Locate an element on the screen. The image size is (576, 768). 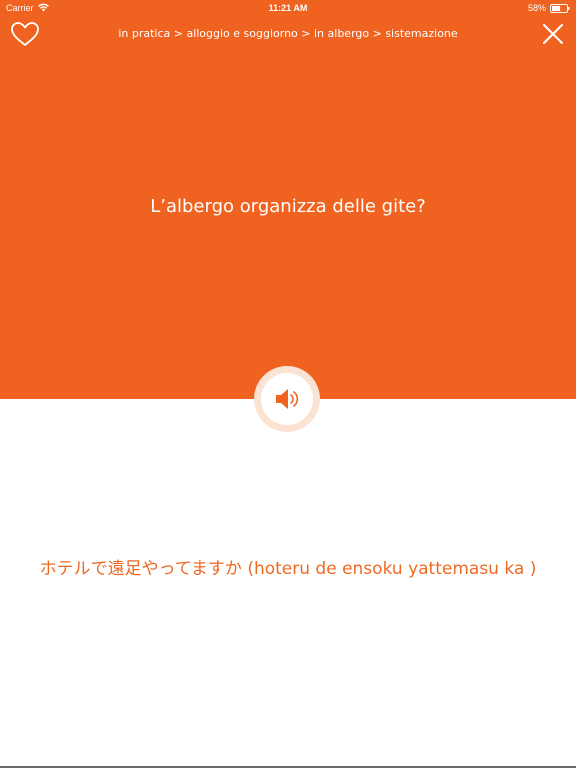
battery-icon is located at coordinates (560, 8).